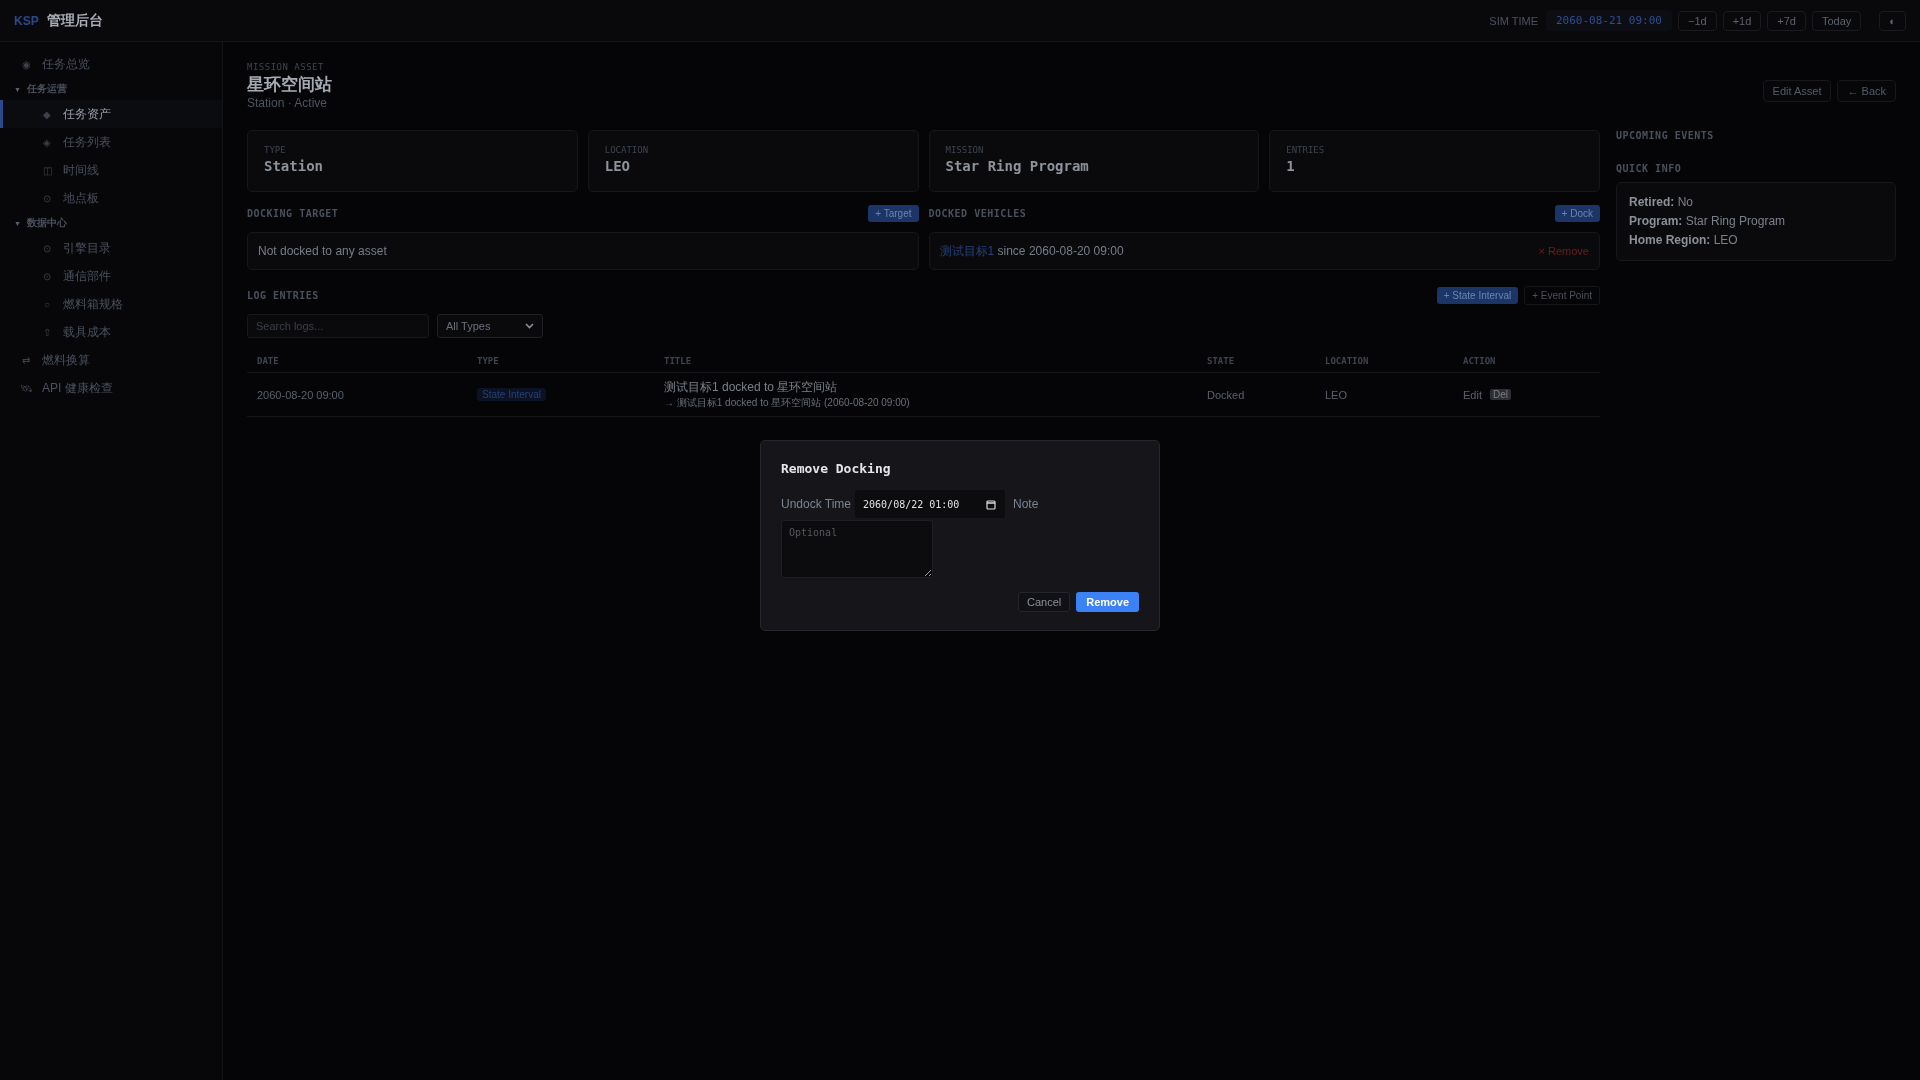  What do you see at coordinates (294, 166) in the screenshot?
I see `stat-value: Station` at bounding box center [294, 166].